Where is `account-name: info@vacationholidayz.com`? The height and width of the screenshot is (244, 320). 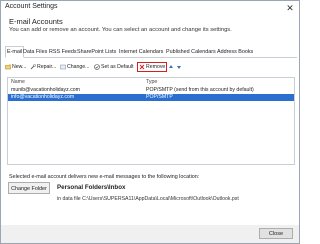
account-name: info@vacationholidayz.com is located at coordinates (43, 97).